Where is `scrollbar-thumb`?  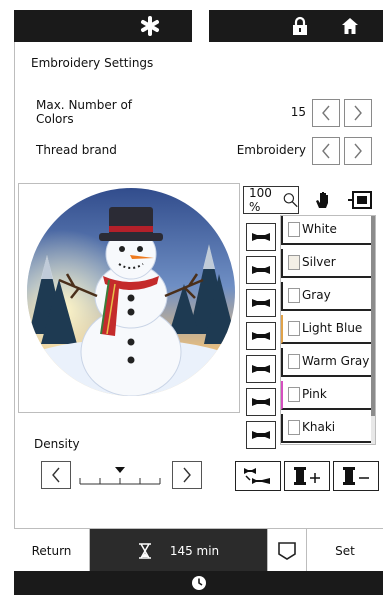 scrollbar-thumb is located at coordinates (373, 316).